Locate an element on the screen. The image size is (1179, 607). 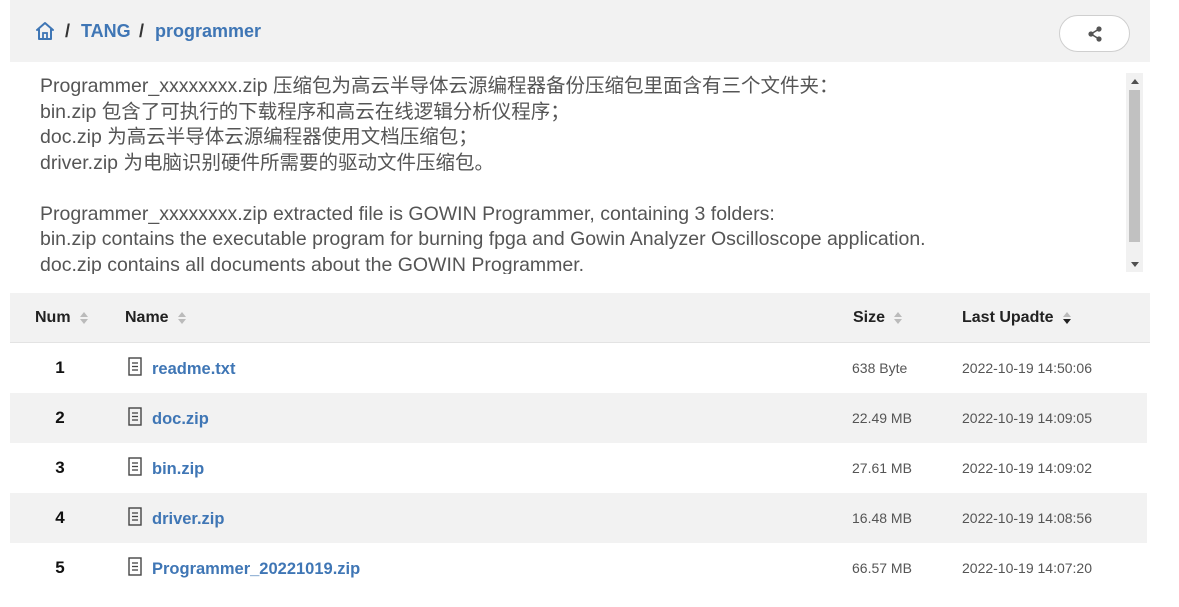
scroll-thumb is located at coordinates (1134, 166).